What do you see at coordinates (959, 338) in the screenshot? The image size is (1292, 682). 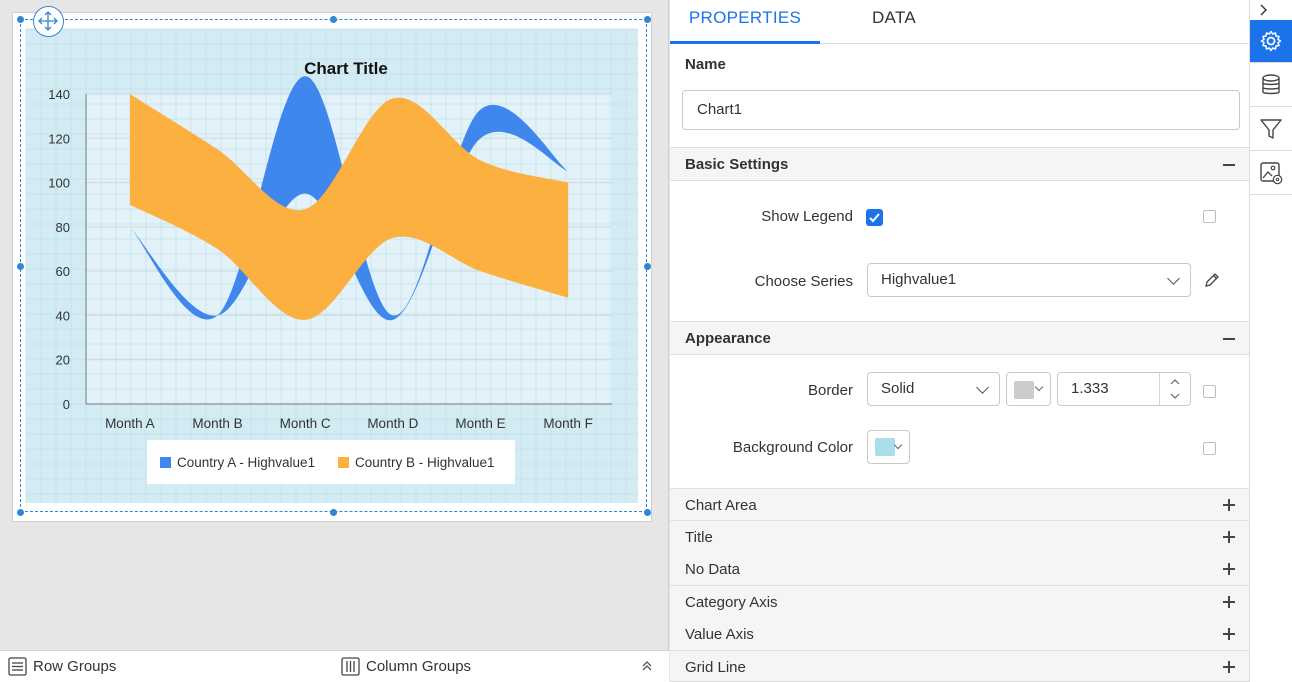 I see `appearance-header: Appearance` at bounding box center [959, 338].